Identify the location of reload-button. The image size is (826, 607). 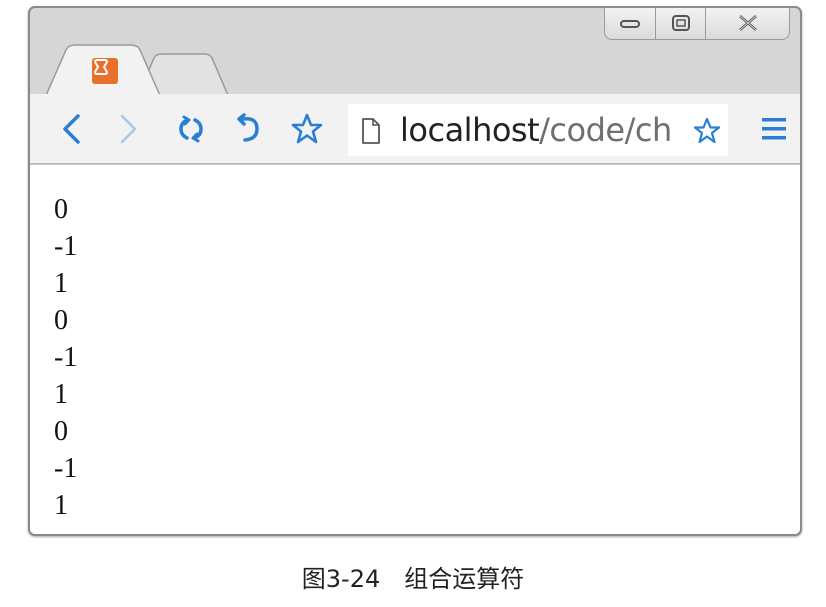
(191, 129).